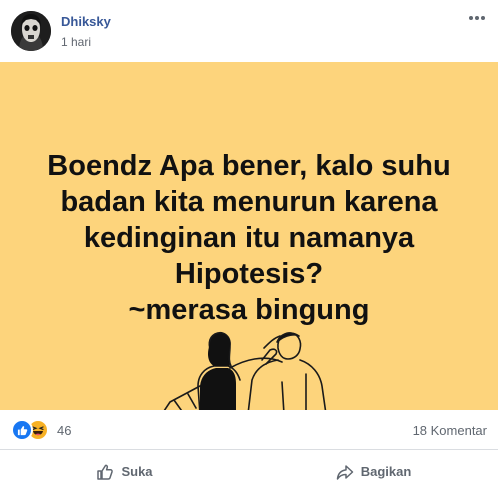 The image size is (498, 493). Describe the element at coordinates (344, 472) in the screenshot. I see `share-icon` at that location.